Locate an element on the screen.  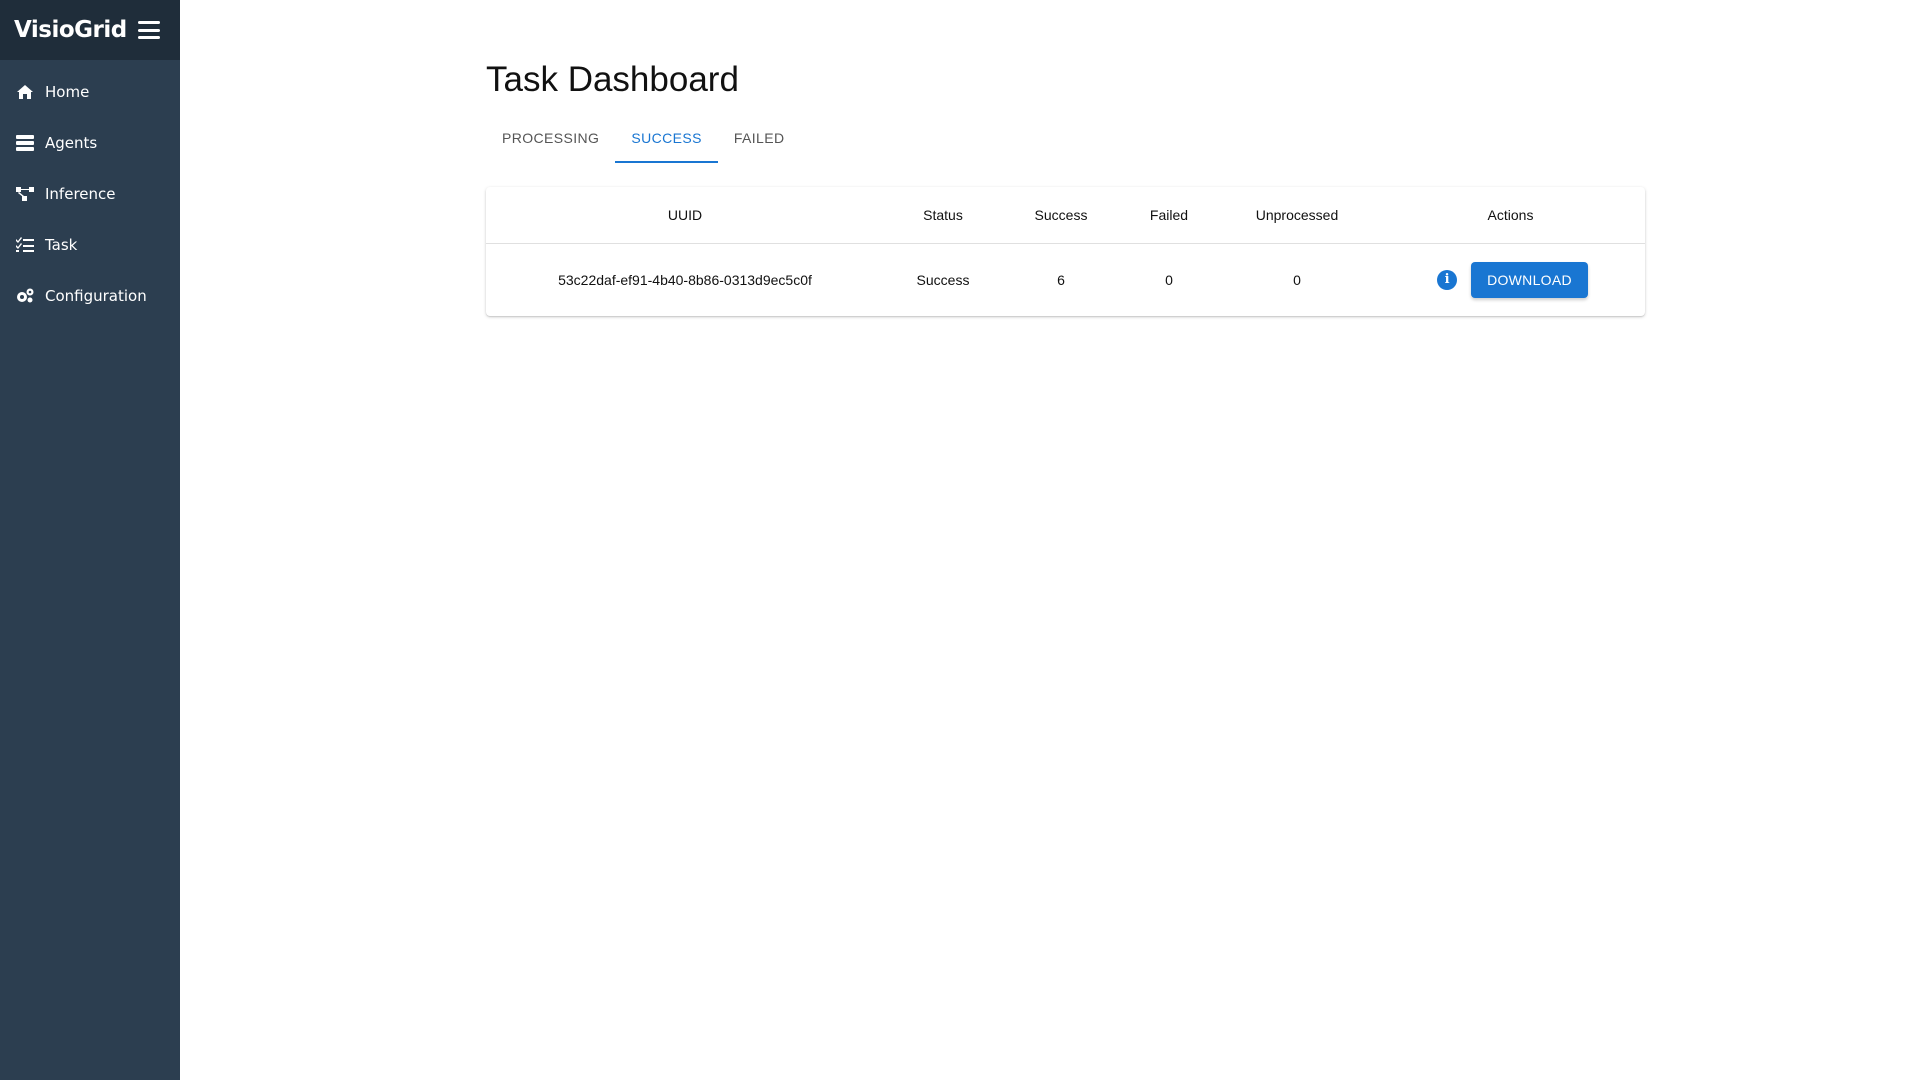
hamburger-menu-icon is located at coordinates (149, 30).